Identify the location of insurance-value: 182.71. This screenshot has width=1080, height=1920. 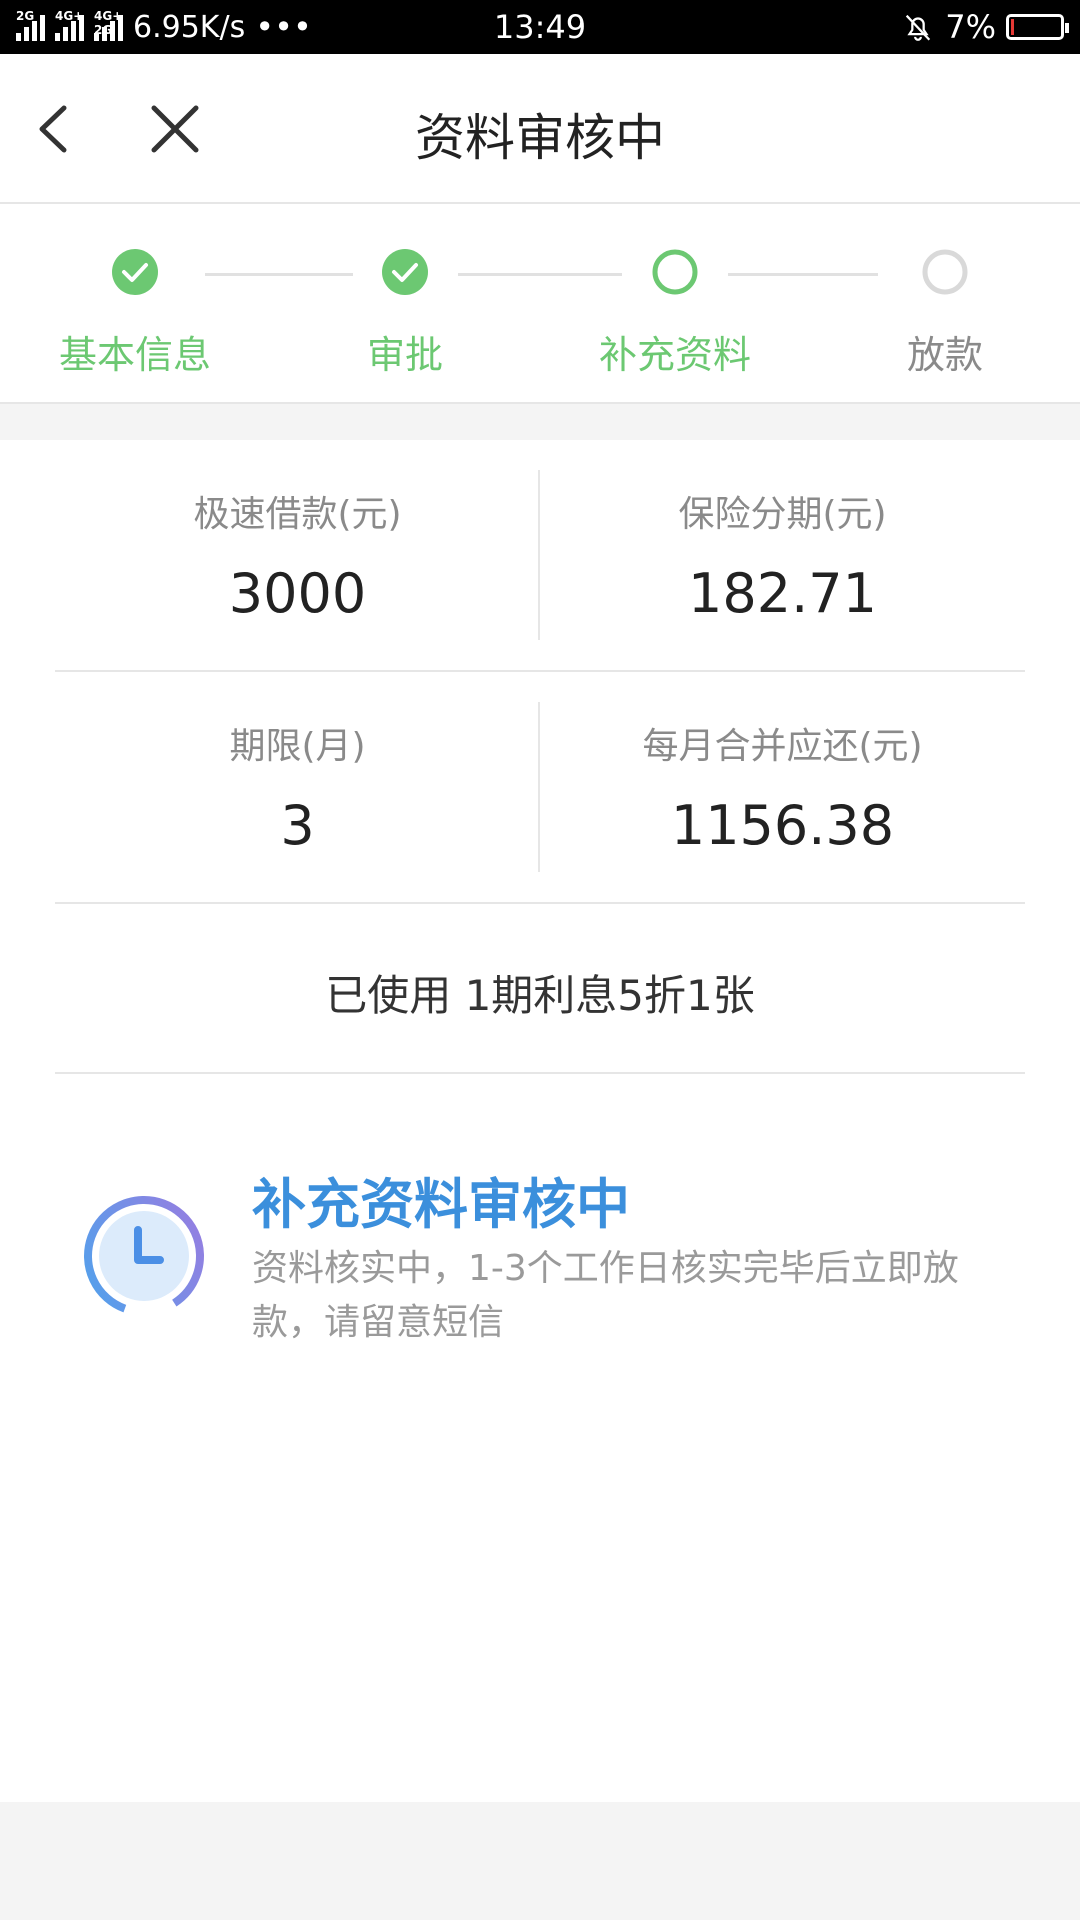
(782, 593).